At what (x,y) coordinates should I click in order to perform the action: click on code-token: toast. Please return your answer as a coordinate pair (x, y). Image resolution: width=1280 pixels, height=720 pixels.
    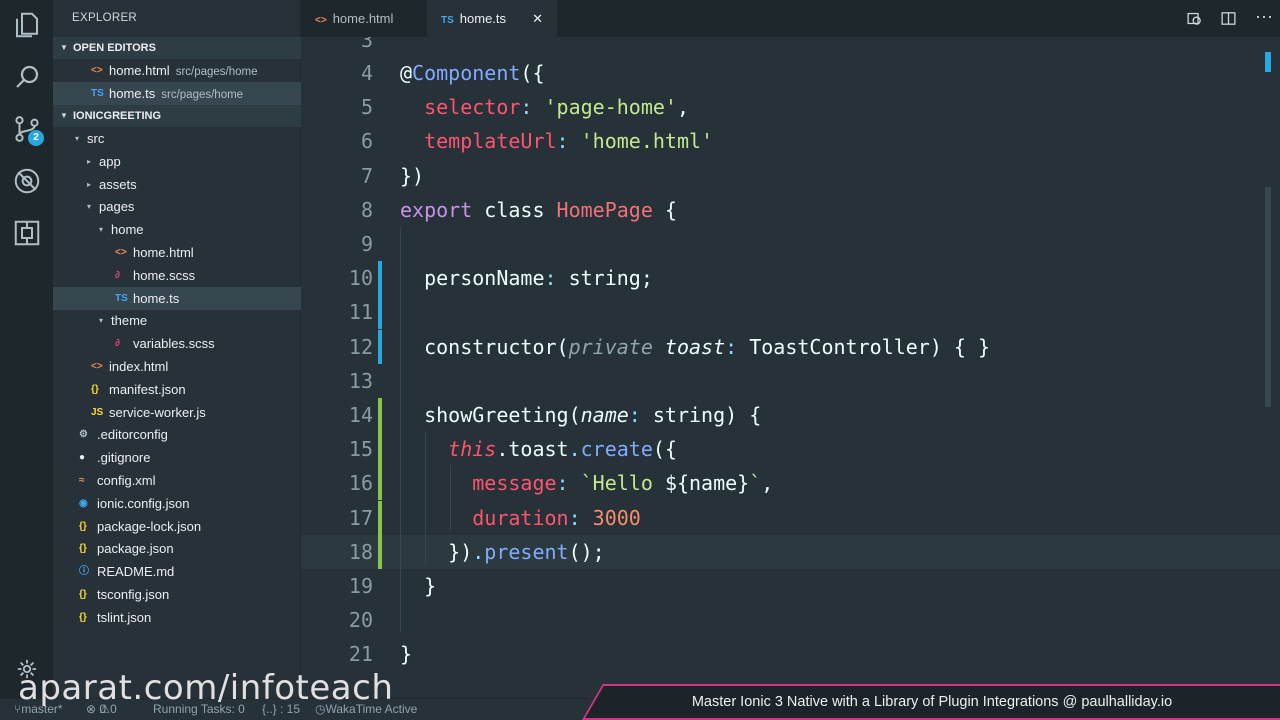
    Looking at the image, I should click on (695, 346).